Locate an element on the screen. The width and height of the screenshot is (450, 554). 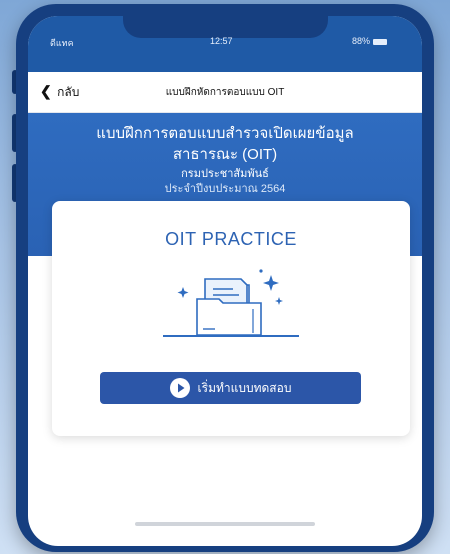
folder-documents-icon is located at coordinates (231, 303).